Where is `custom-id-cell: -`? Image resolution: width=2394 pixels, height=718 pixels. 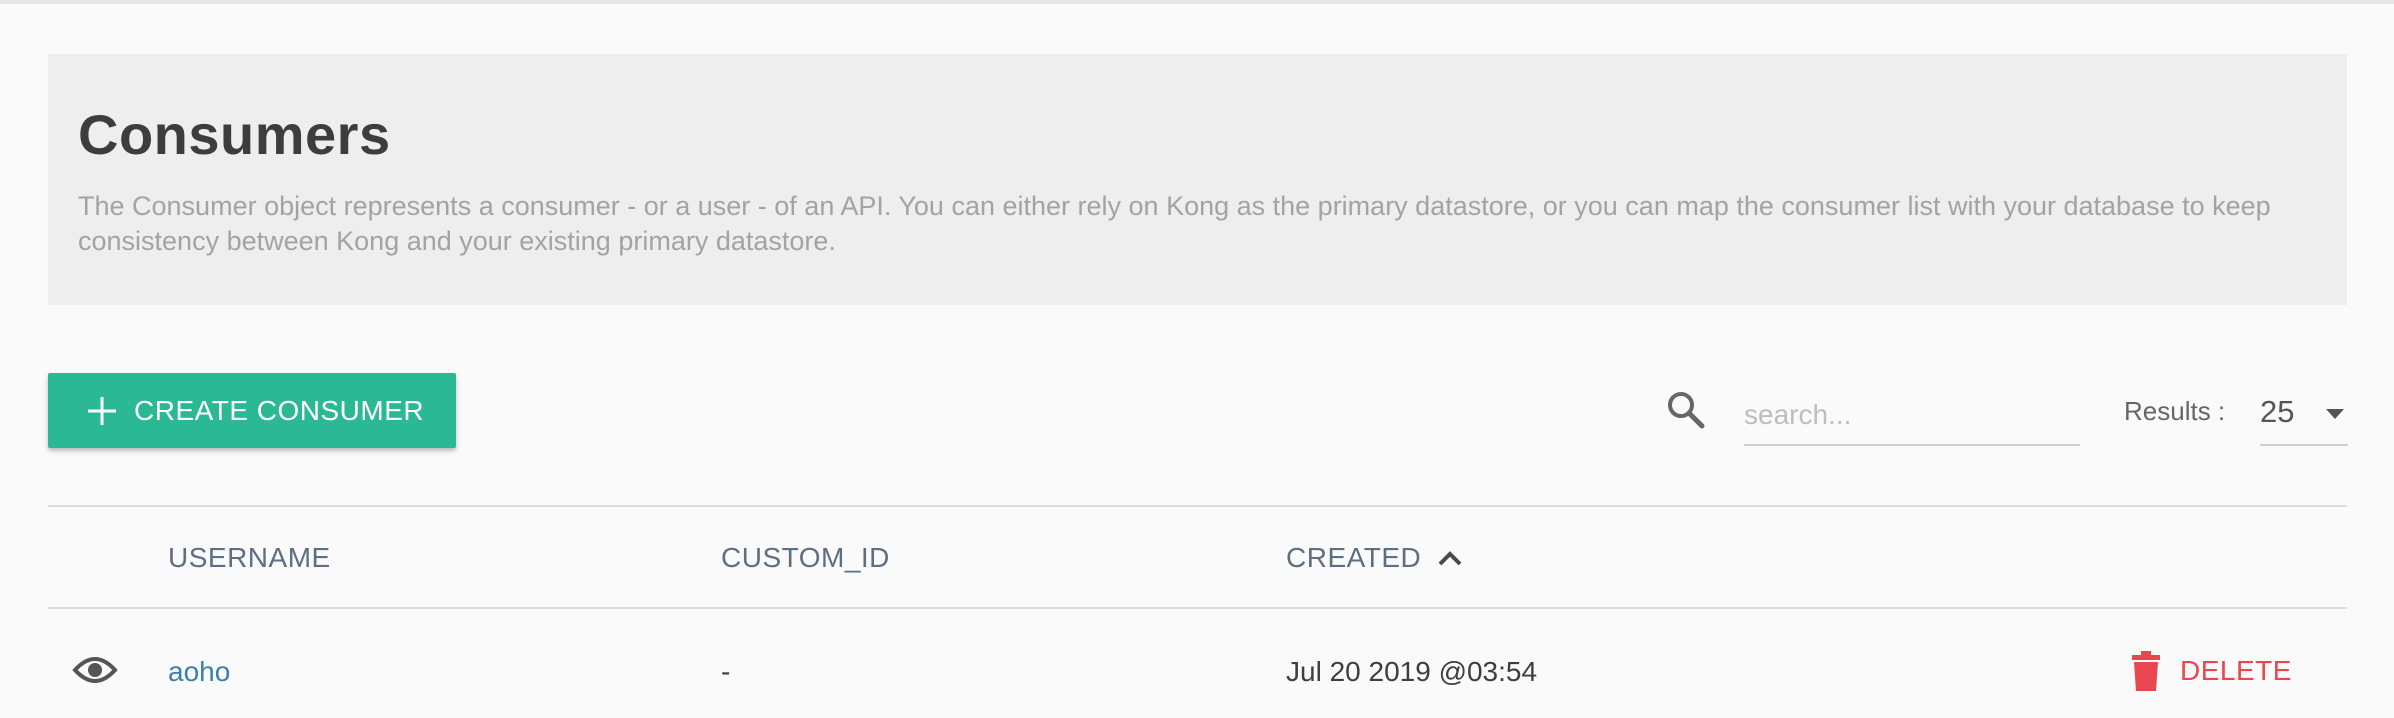 custom-id-cell: - is located at coordinates (726, 671).